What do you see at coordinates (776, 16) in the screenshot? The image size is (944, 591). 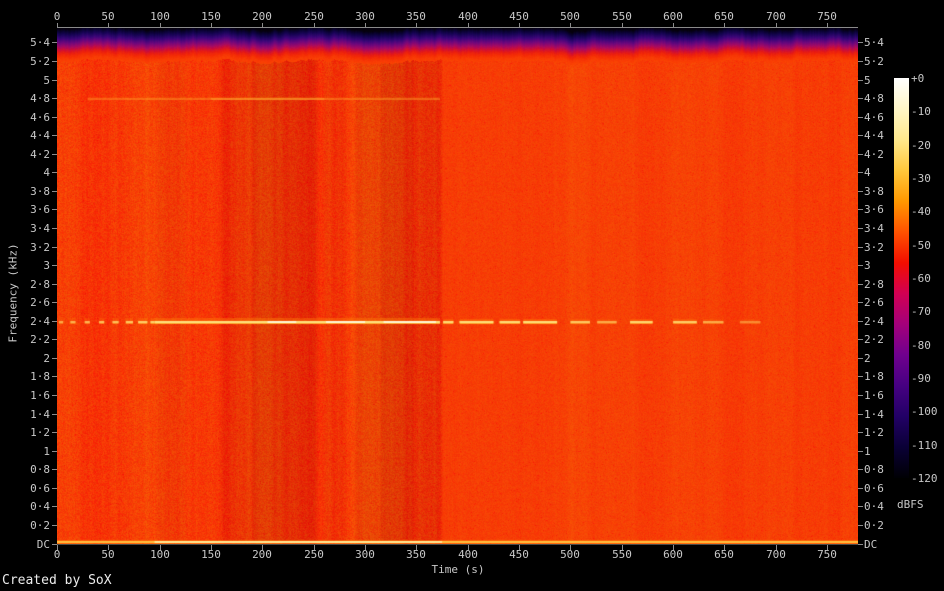 I see `time-tick-label: 700` at bounding box center [776, 16].